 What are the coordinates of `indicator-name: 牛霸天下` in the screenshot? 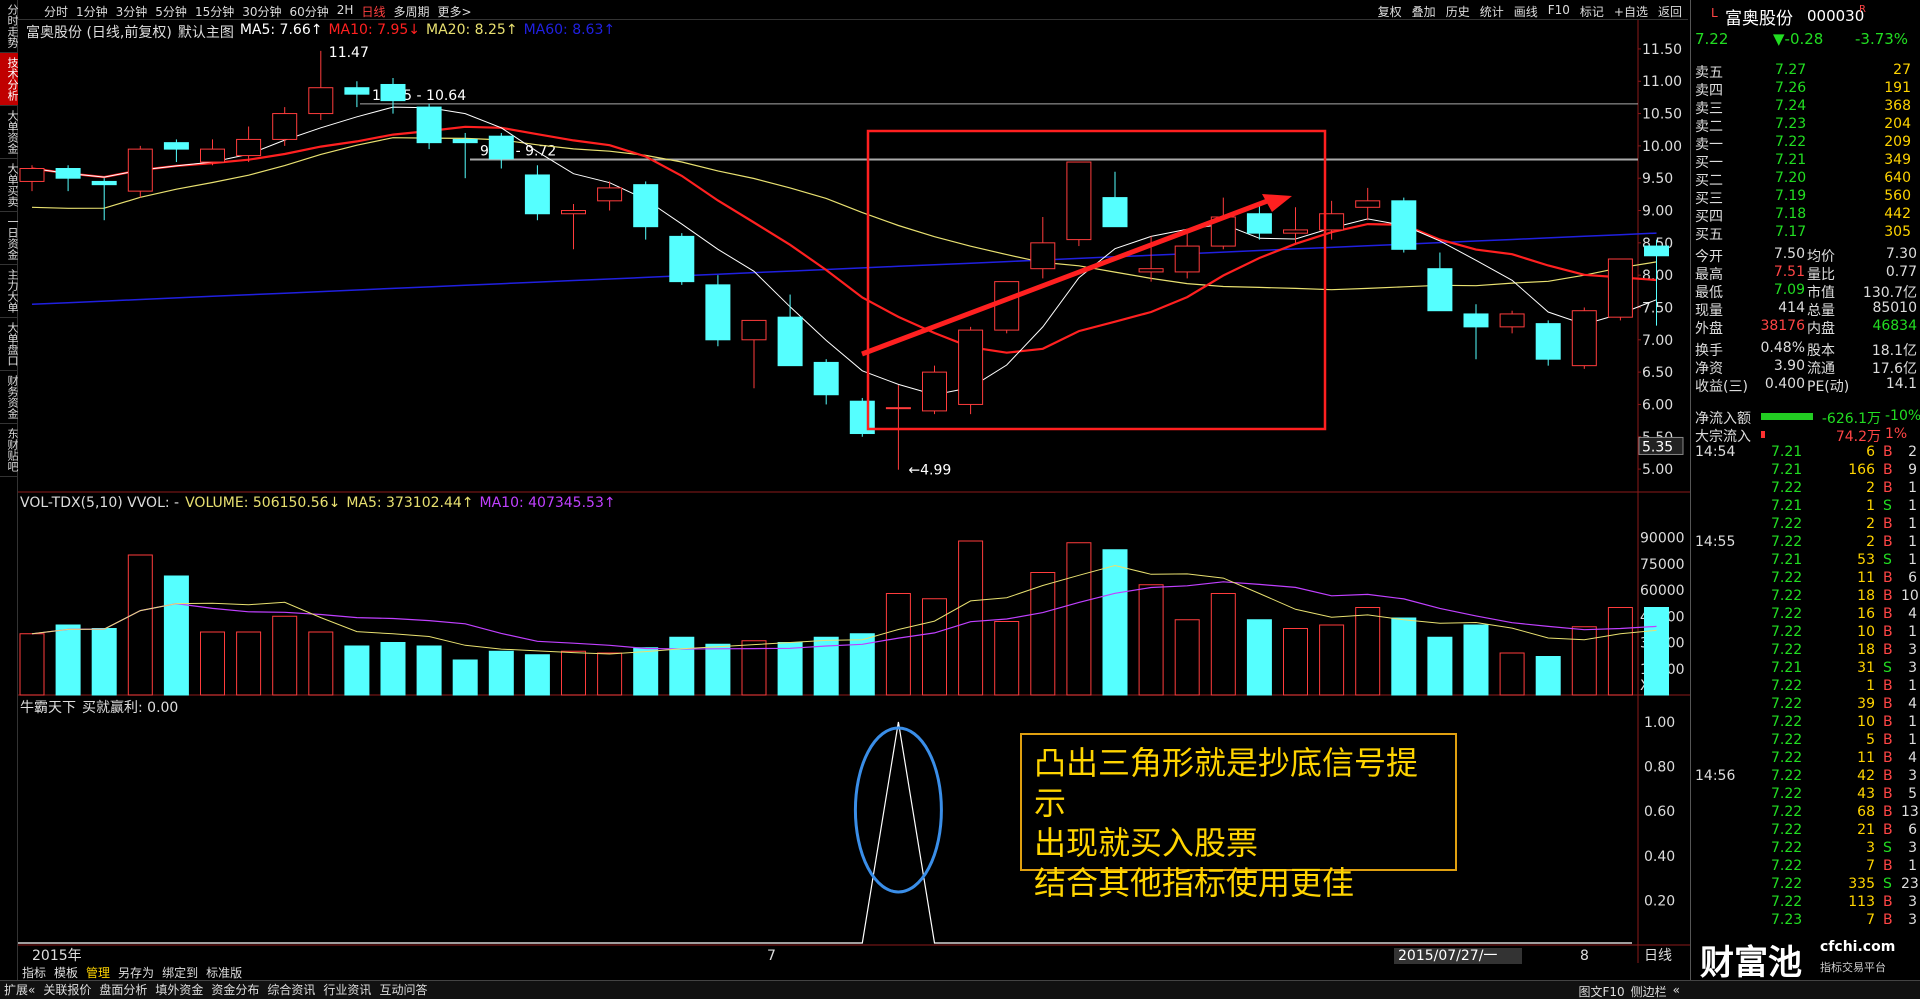 It's located at (48, 707).